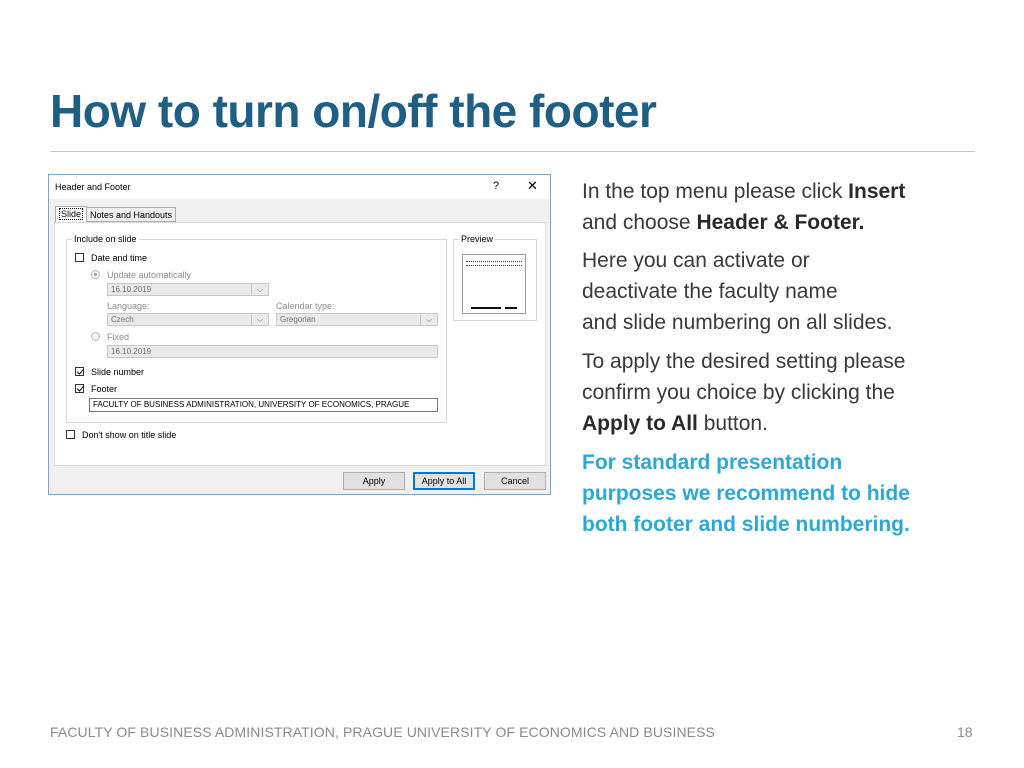  I want to click on dialog-title: Header and Footer, so click(93, 187).